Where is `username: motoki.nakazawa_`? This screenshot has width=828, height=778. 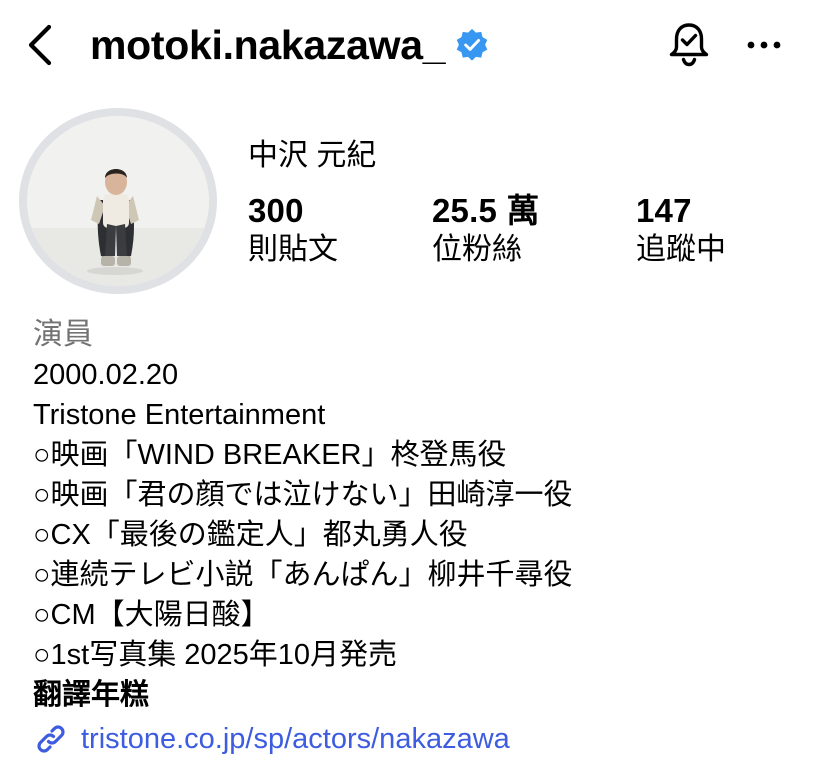 username: motoki.nakazawa_ is located at coordinates (268, 44).